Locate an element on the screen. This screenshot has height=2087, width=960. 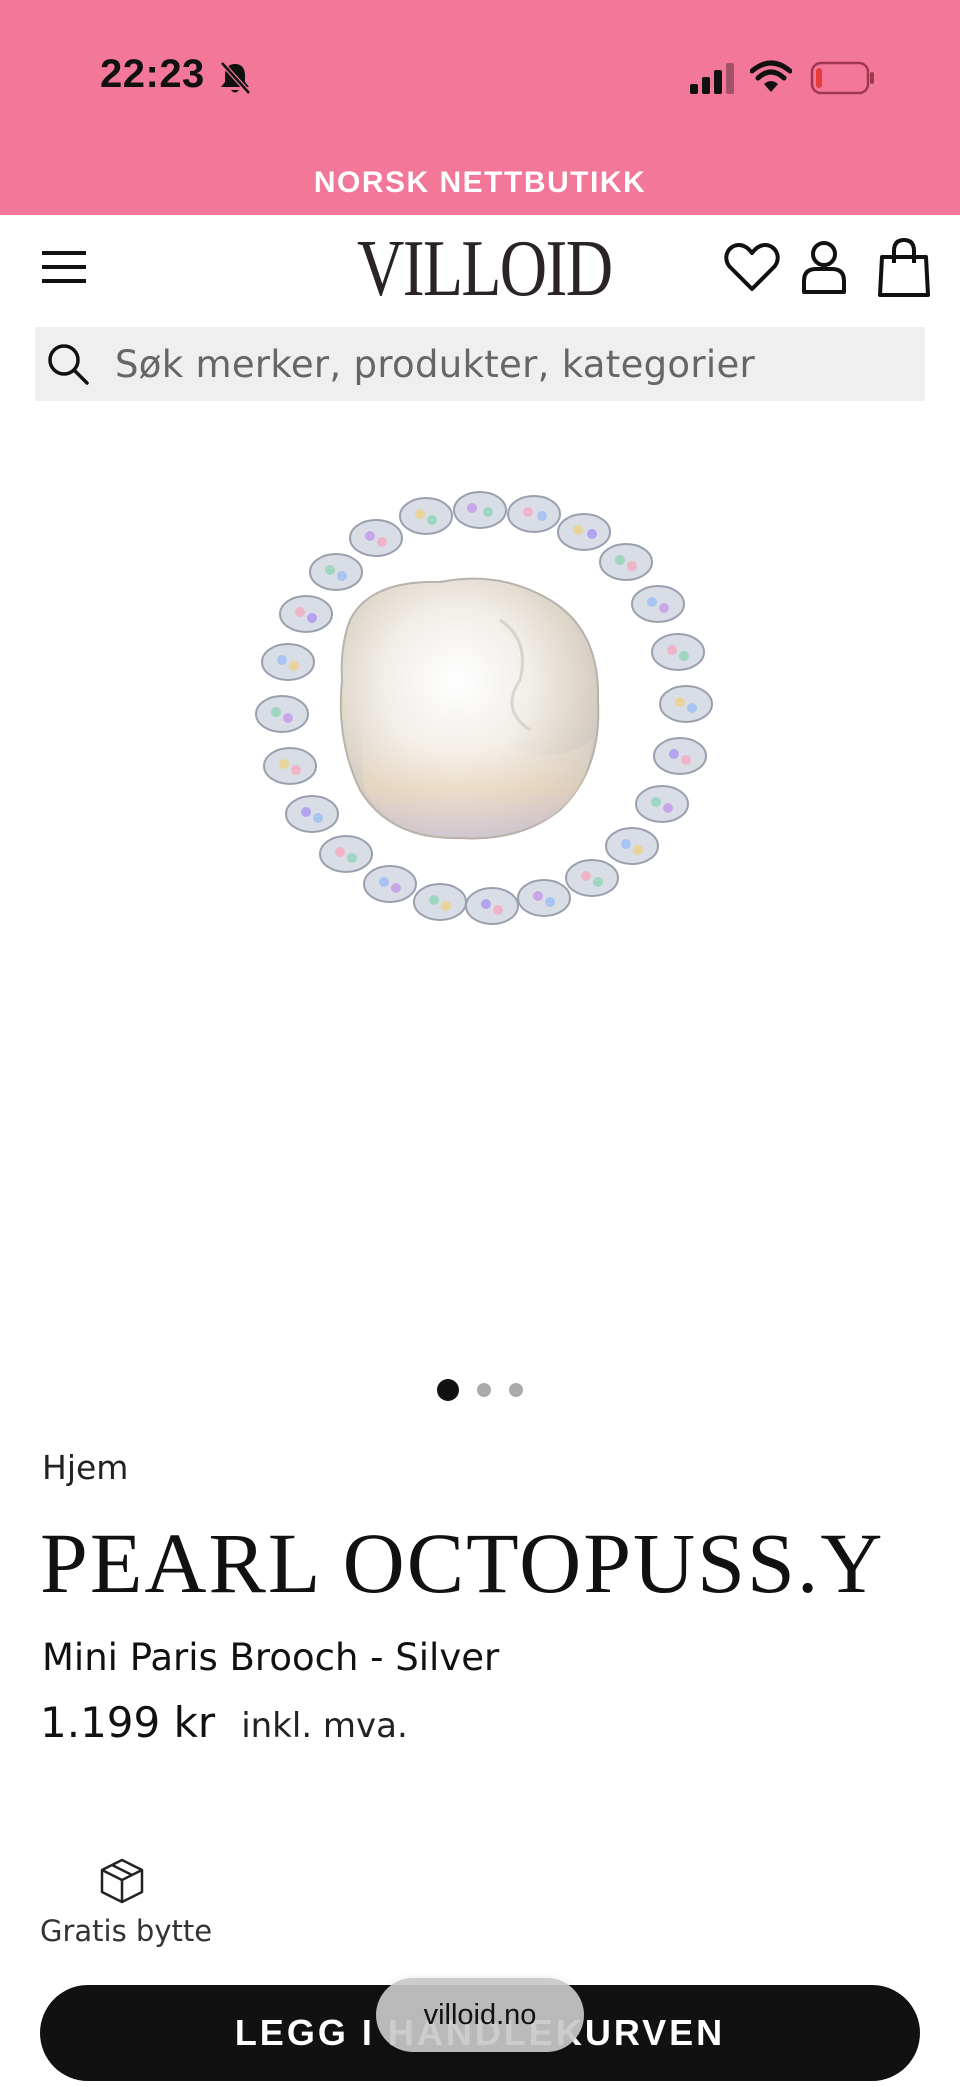
gallery-dots is located at coordinates (480, 1390).